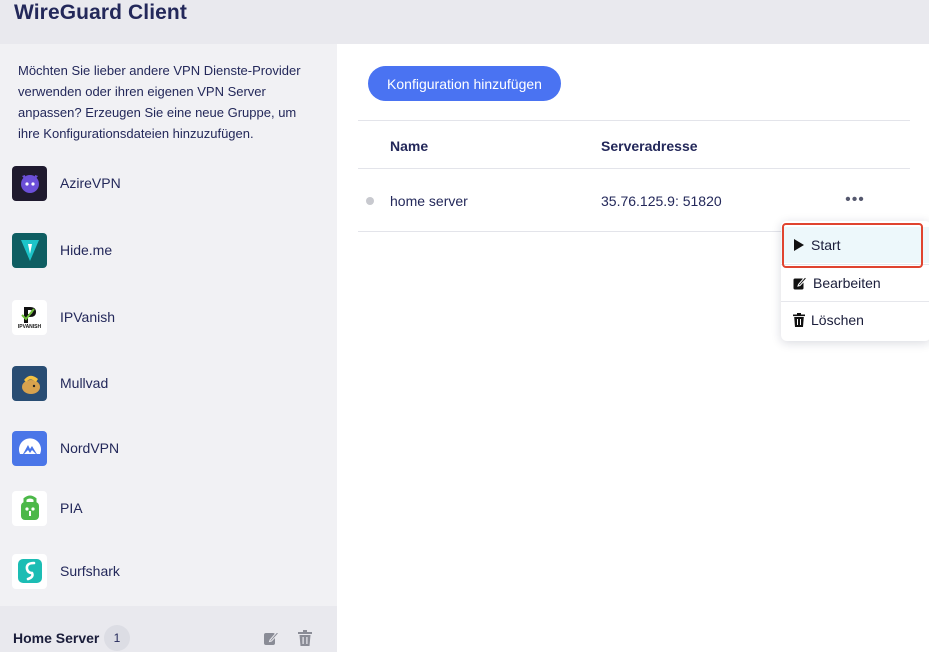  What do you see at coordinates (117, 638) in the screenshot?
I see `group-count-badge: 1` at bounding box center [117, 638].